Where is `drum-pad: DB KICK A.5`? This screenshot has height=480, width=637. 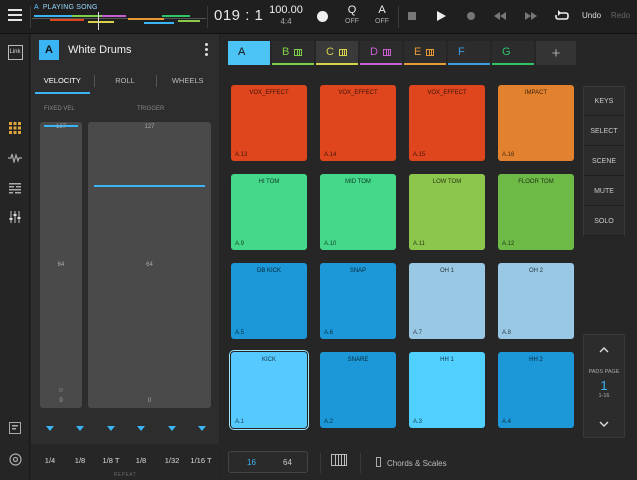
drum-pad: DB KICK A.5 is located at coordinates (269, 301).